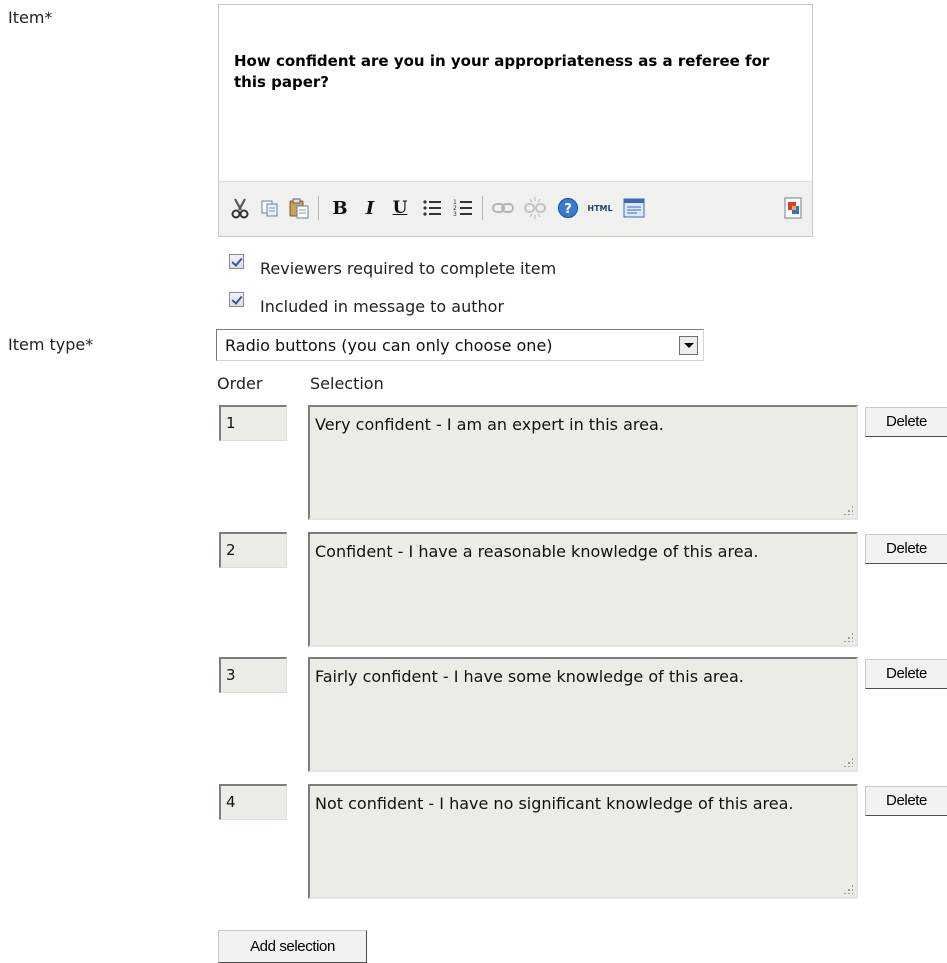  I want to click on editor-toolbar: B I U 123 ? HTML, so click(515, 208).